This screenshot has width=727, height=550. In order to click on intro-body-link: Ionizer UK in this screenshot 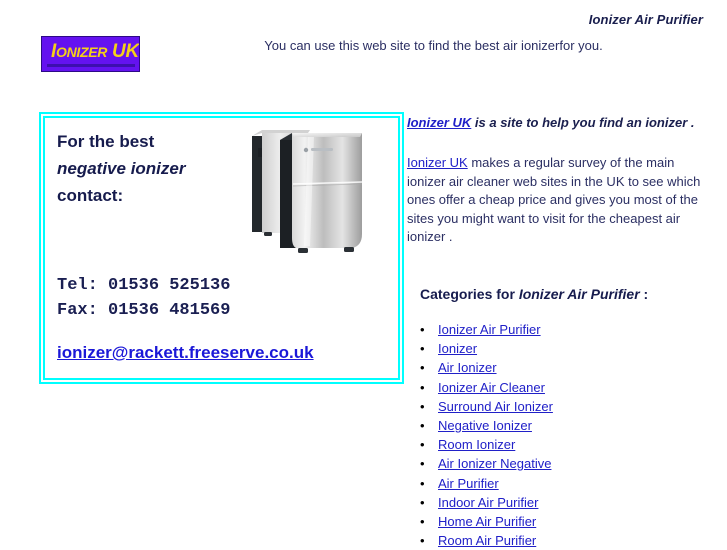, I will do `click(437, 162)`.